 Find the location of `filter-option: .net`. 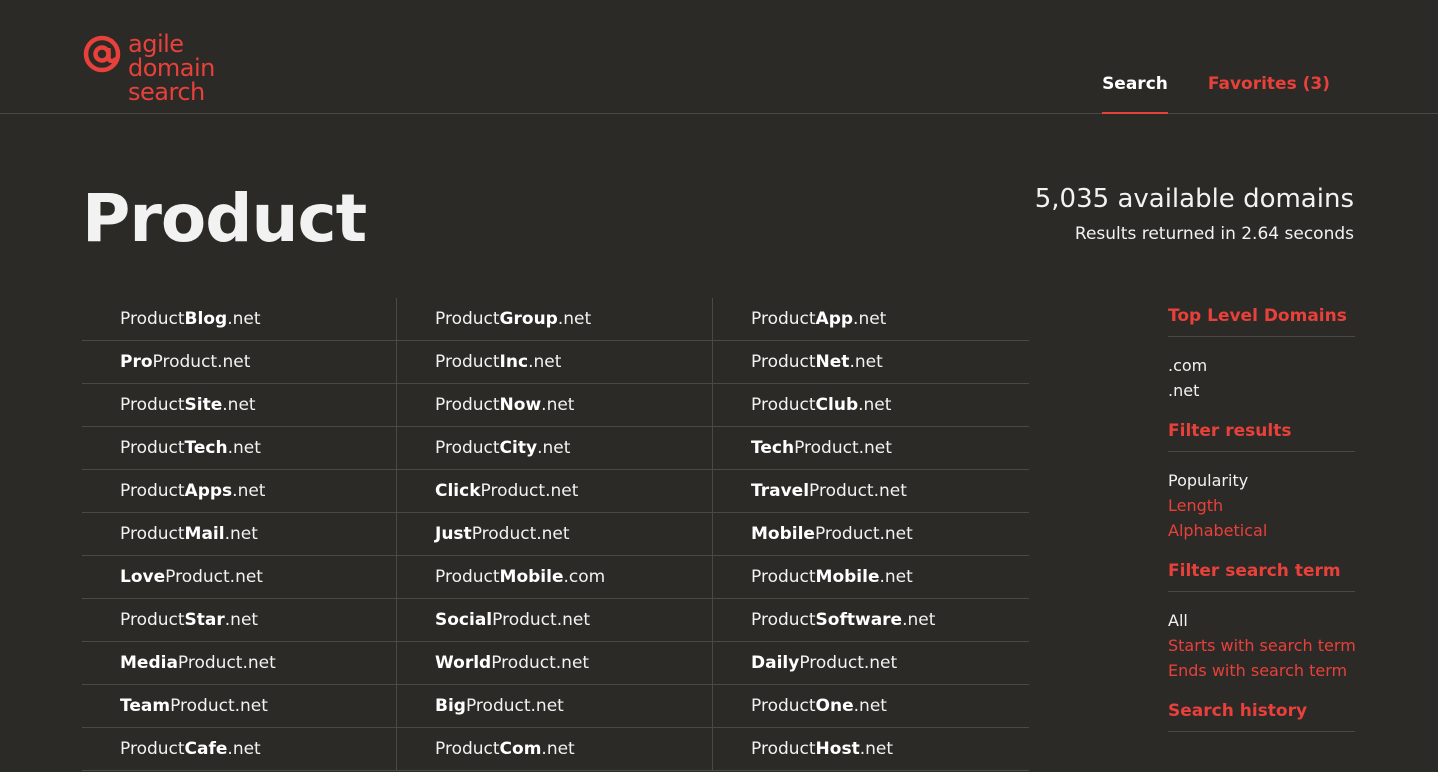

filter-option: .net is located at coordinates (1261, 390).